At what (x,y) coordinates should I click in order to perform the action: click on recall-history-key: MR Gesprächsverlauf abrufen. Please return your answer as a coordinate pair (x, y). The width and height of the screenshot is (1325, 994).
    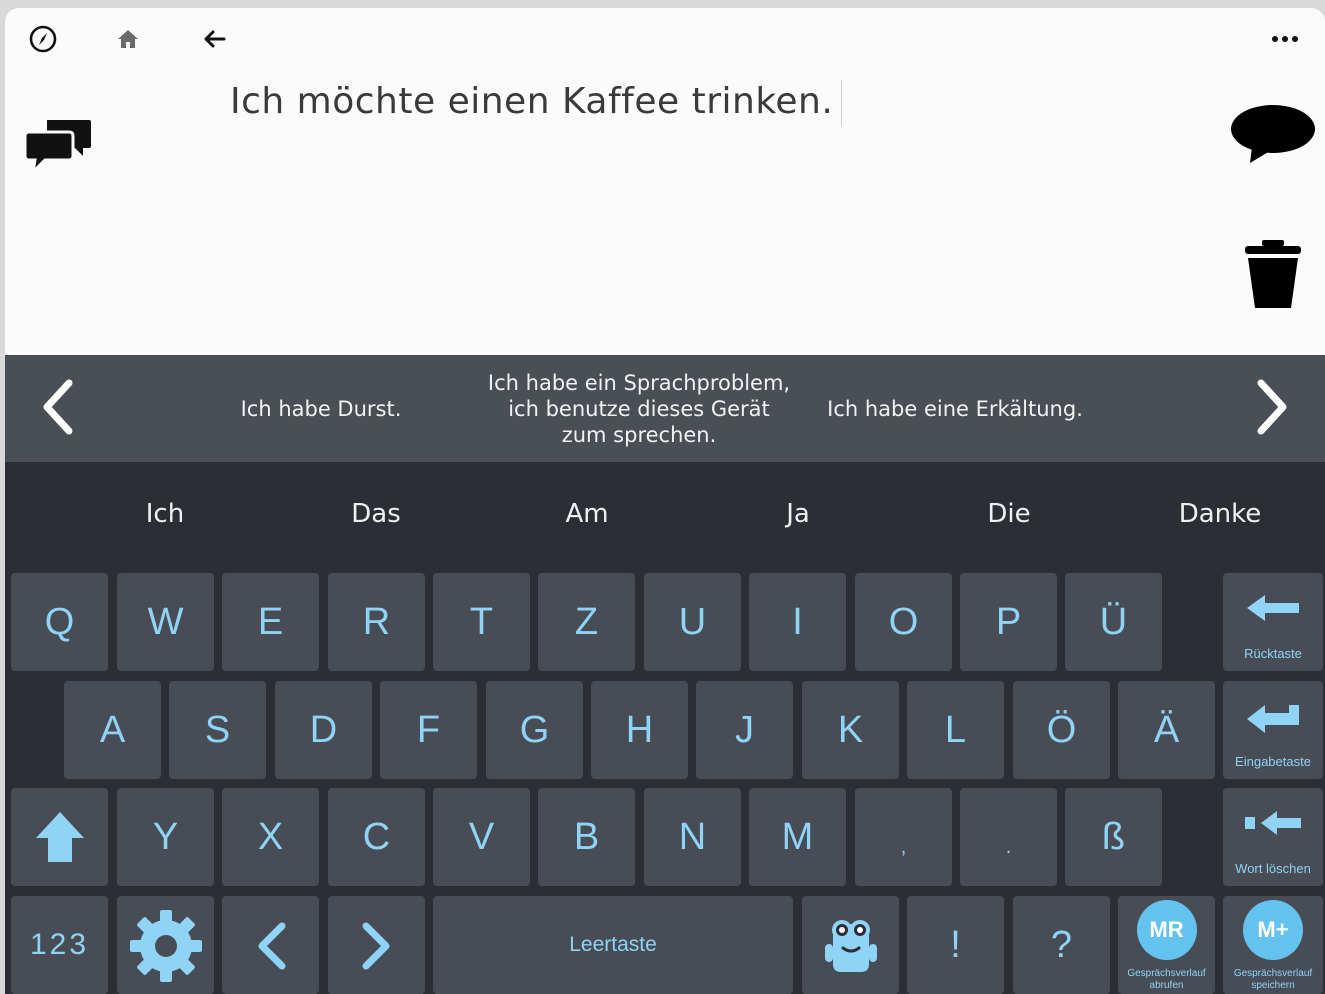
    Looking at the image, I should click on (1166, 945).